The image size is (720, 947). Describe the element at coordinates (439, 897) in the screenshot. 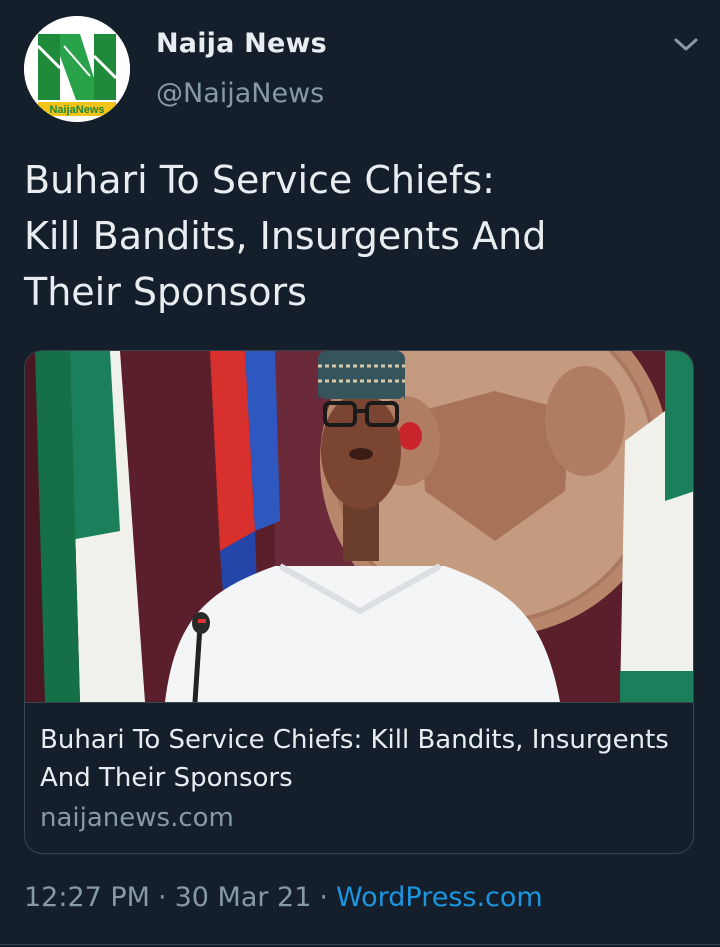

I see `tweet-source-link: WordPress.com` at that location.